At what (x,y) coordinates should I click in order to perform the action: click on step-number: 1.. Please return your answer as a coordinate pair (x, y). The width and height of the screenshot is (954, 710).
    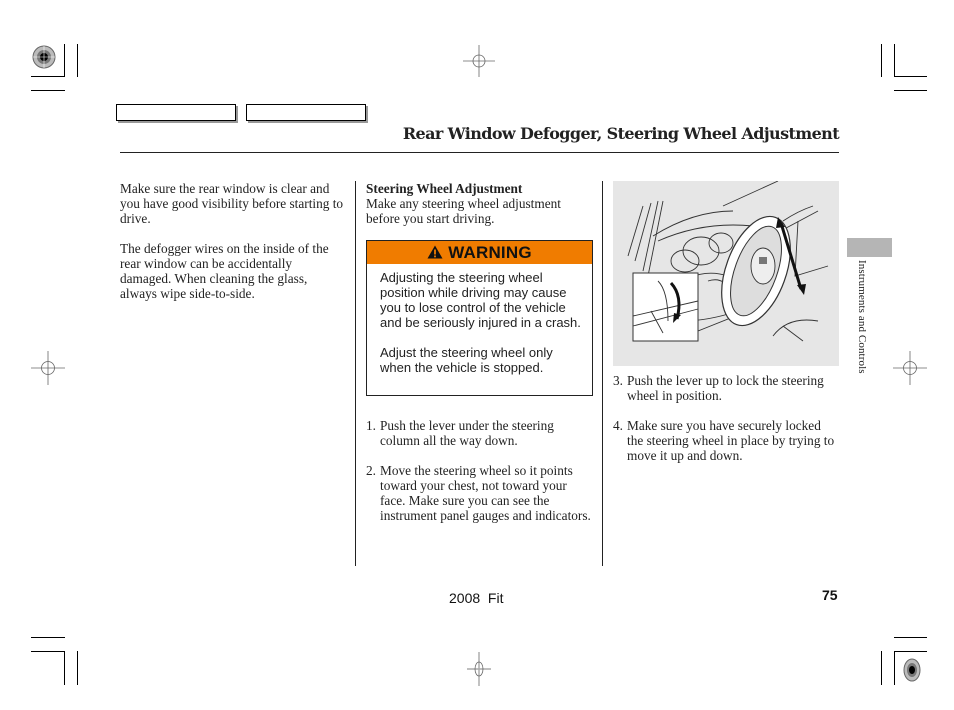
    Looking at the image, I should click on (371, 425).